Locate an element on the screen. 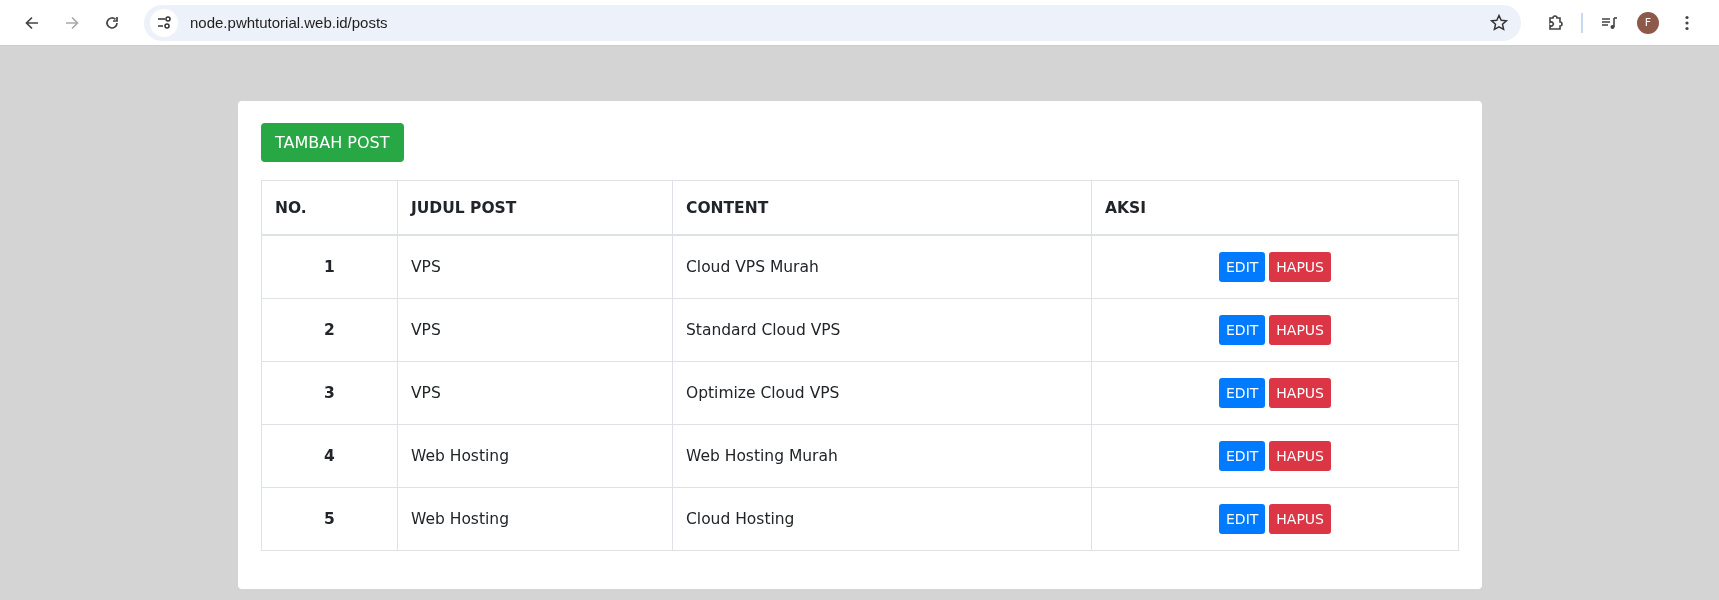  table-cell: Optimize Cloud VPS is located at coordinates (882, 393).